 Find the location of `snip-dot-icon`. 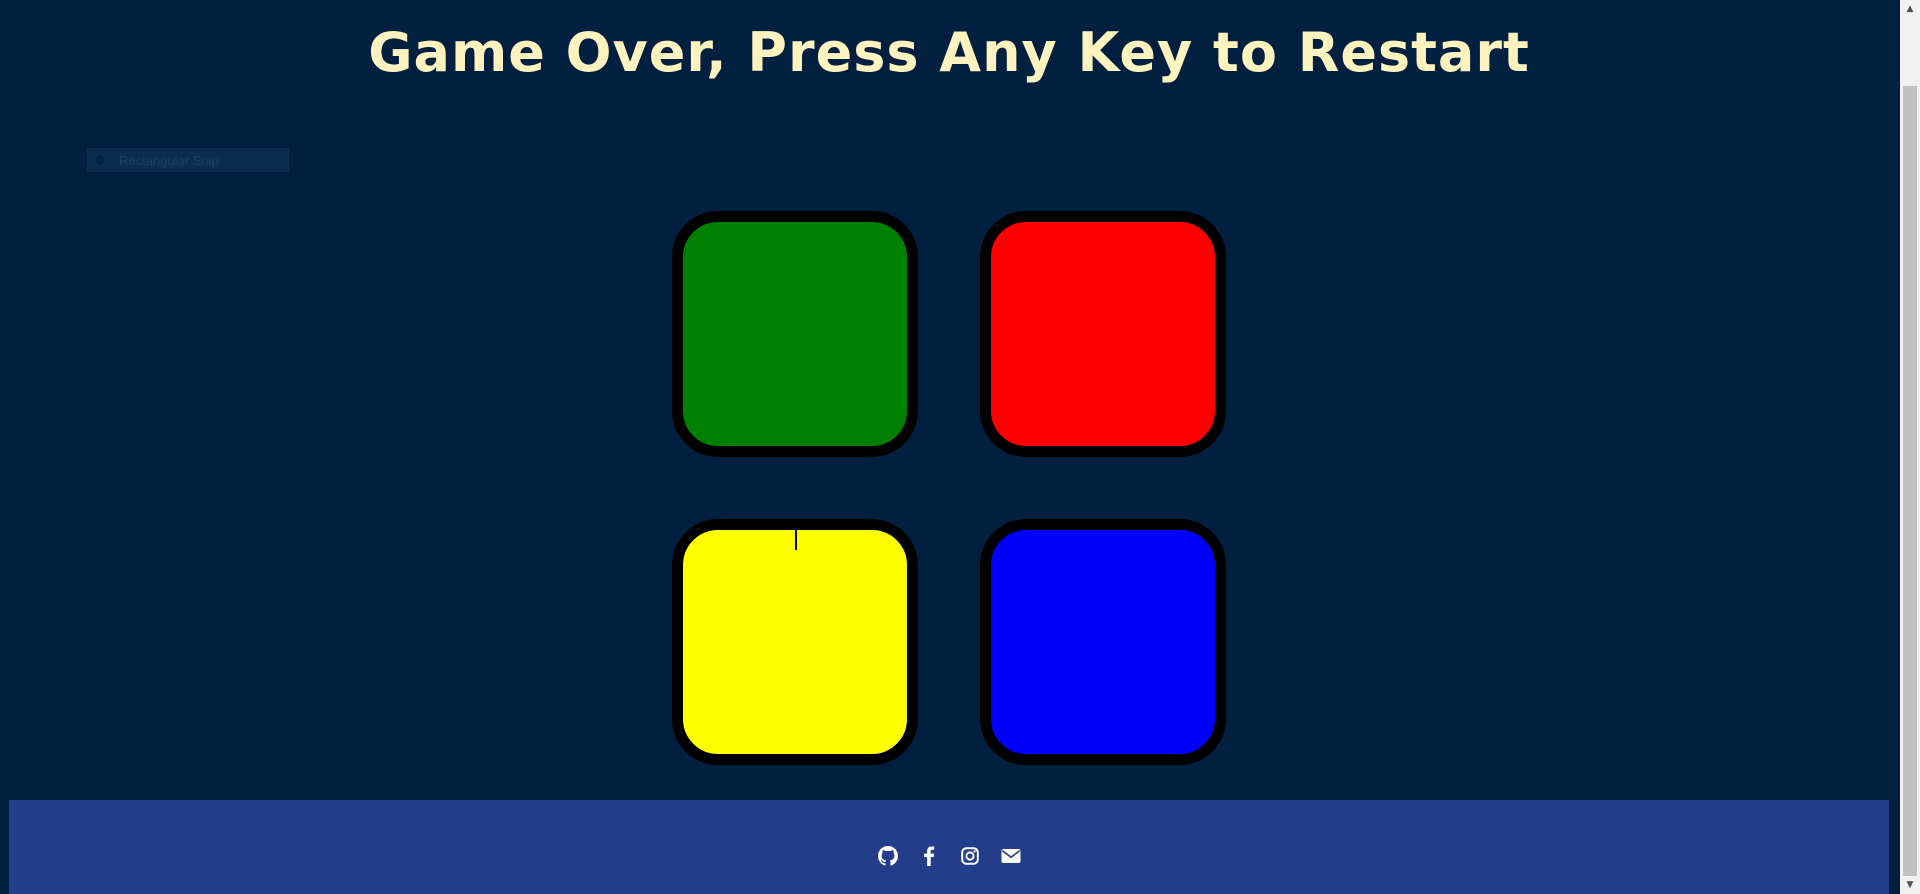

snip-dot-icon is located at coordinates (100, 160).